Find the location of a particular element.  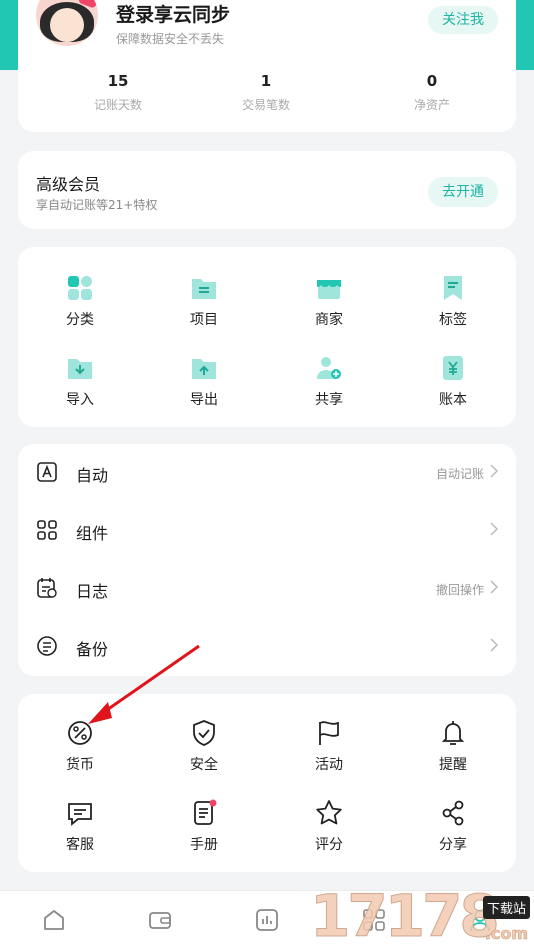

tool-import: 导入 is located at coordinates (80, 381).